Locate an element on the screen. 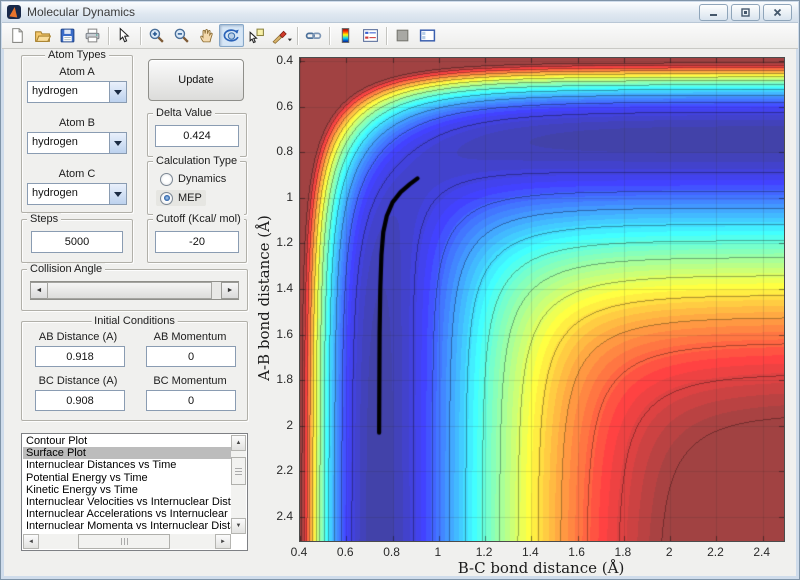 This screenshot has width=800, height=580. edit-plot-arrow-icon is located at coordinates (124, 35).